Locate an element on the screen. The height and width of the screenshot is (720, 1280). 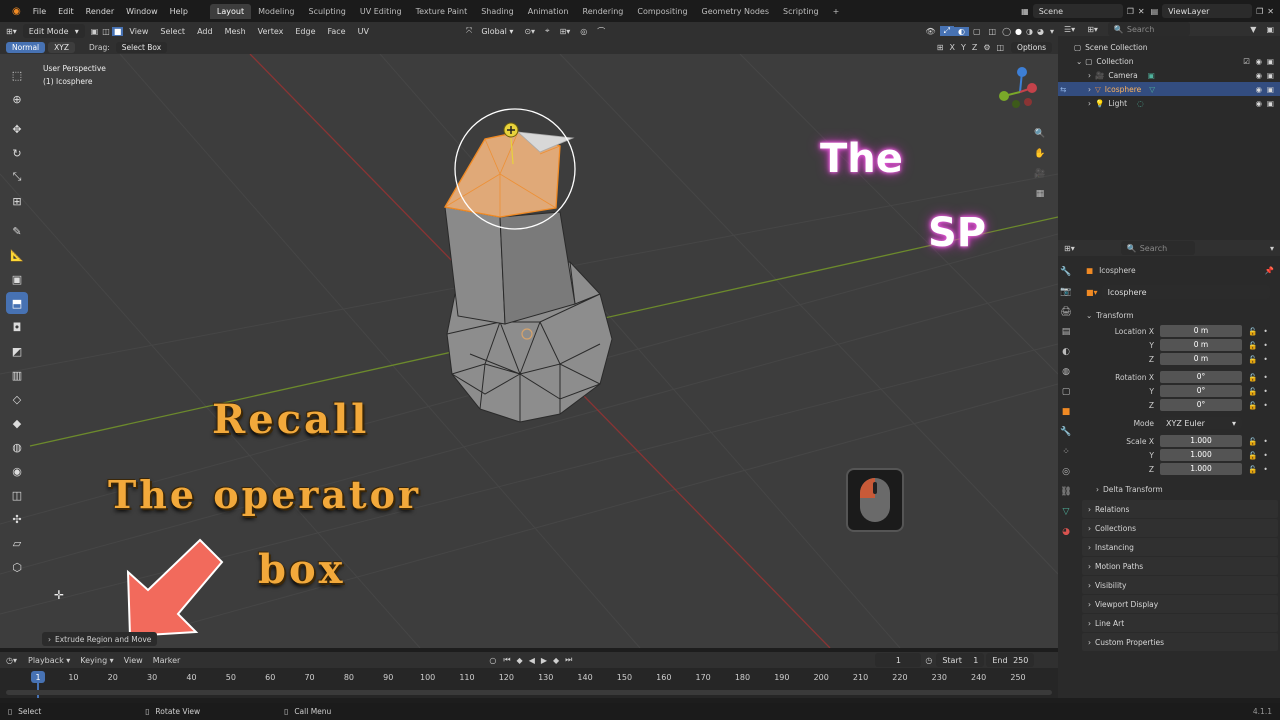
snap-options-icon: ⊞▾ is located at coordinates (565, 31).